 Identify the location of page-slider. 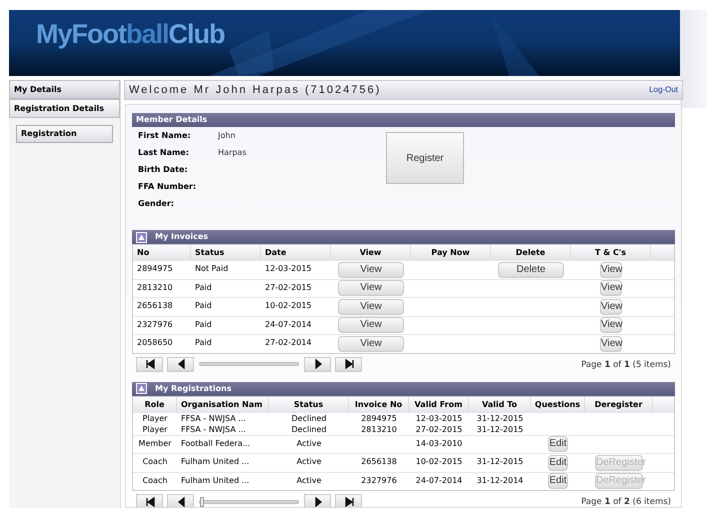
(249, 364).